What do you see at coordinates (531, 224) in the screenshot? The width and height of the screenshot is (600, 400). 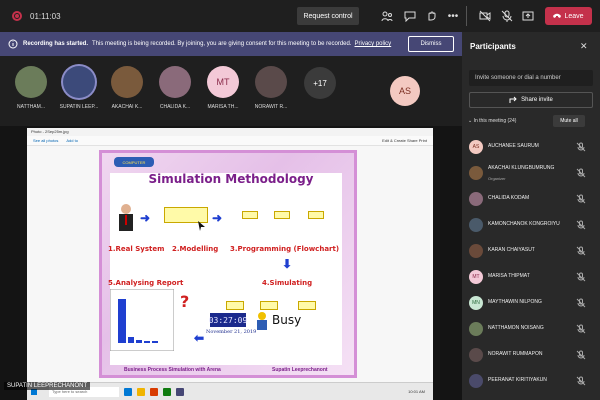 I see `list-item: KAMONCHANOK KONGROIYU` at bounding box center [531, 224].